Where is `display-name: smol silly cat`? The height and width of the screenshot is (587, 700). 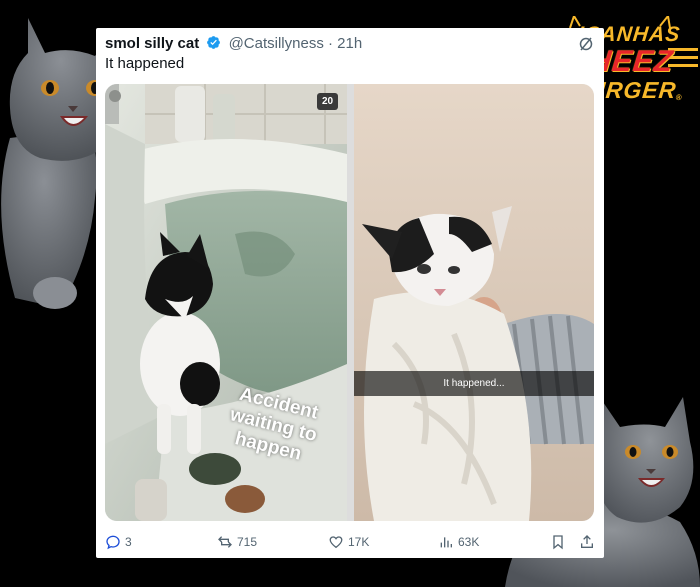 display-name: smol silly cat is located at coordinates (152, 43).